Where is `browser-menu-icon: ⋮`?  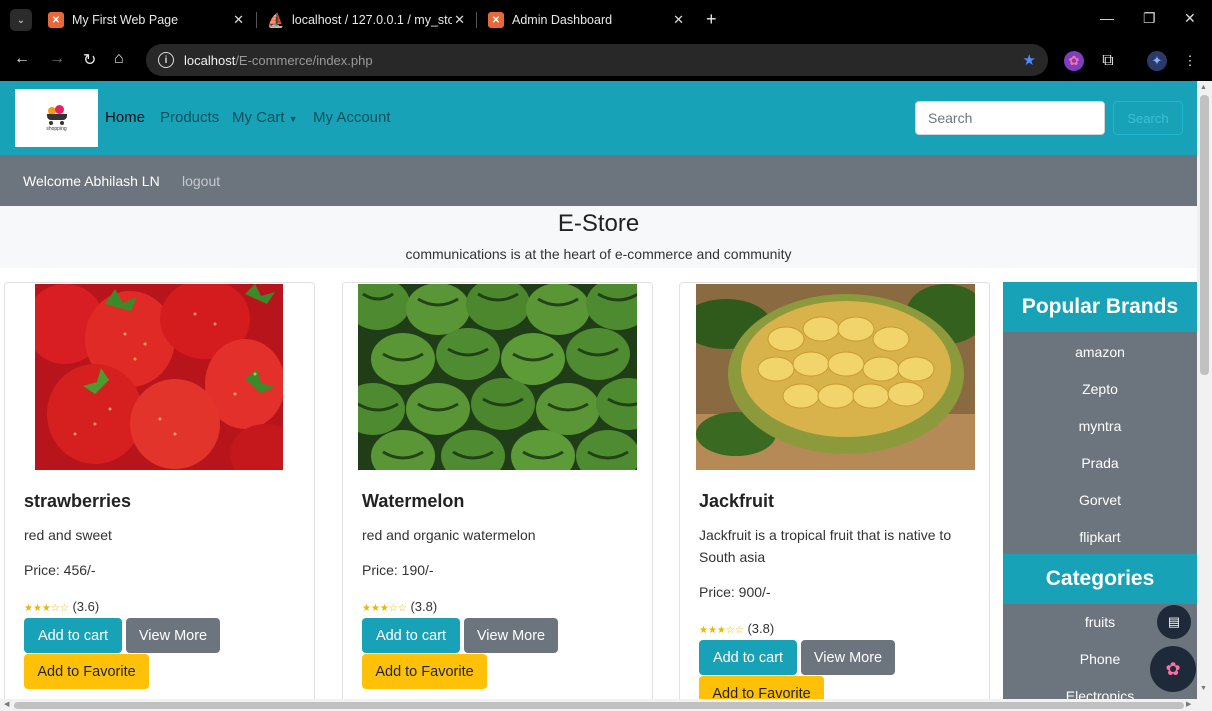 browser-menu-icon: ⋮ is located at coordinates (1190, 61).